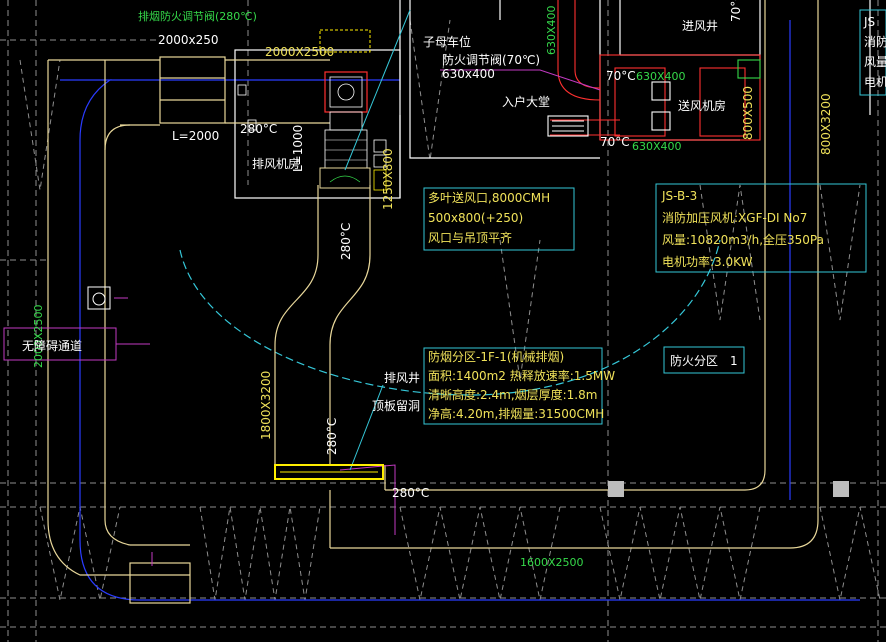  I want to click on smoke-zone-line2: 面积:1400m2 热释放速率:1.5MW, so click(521, 375).